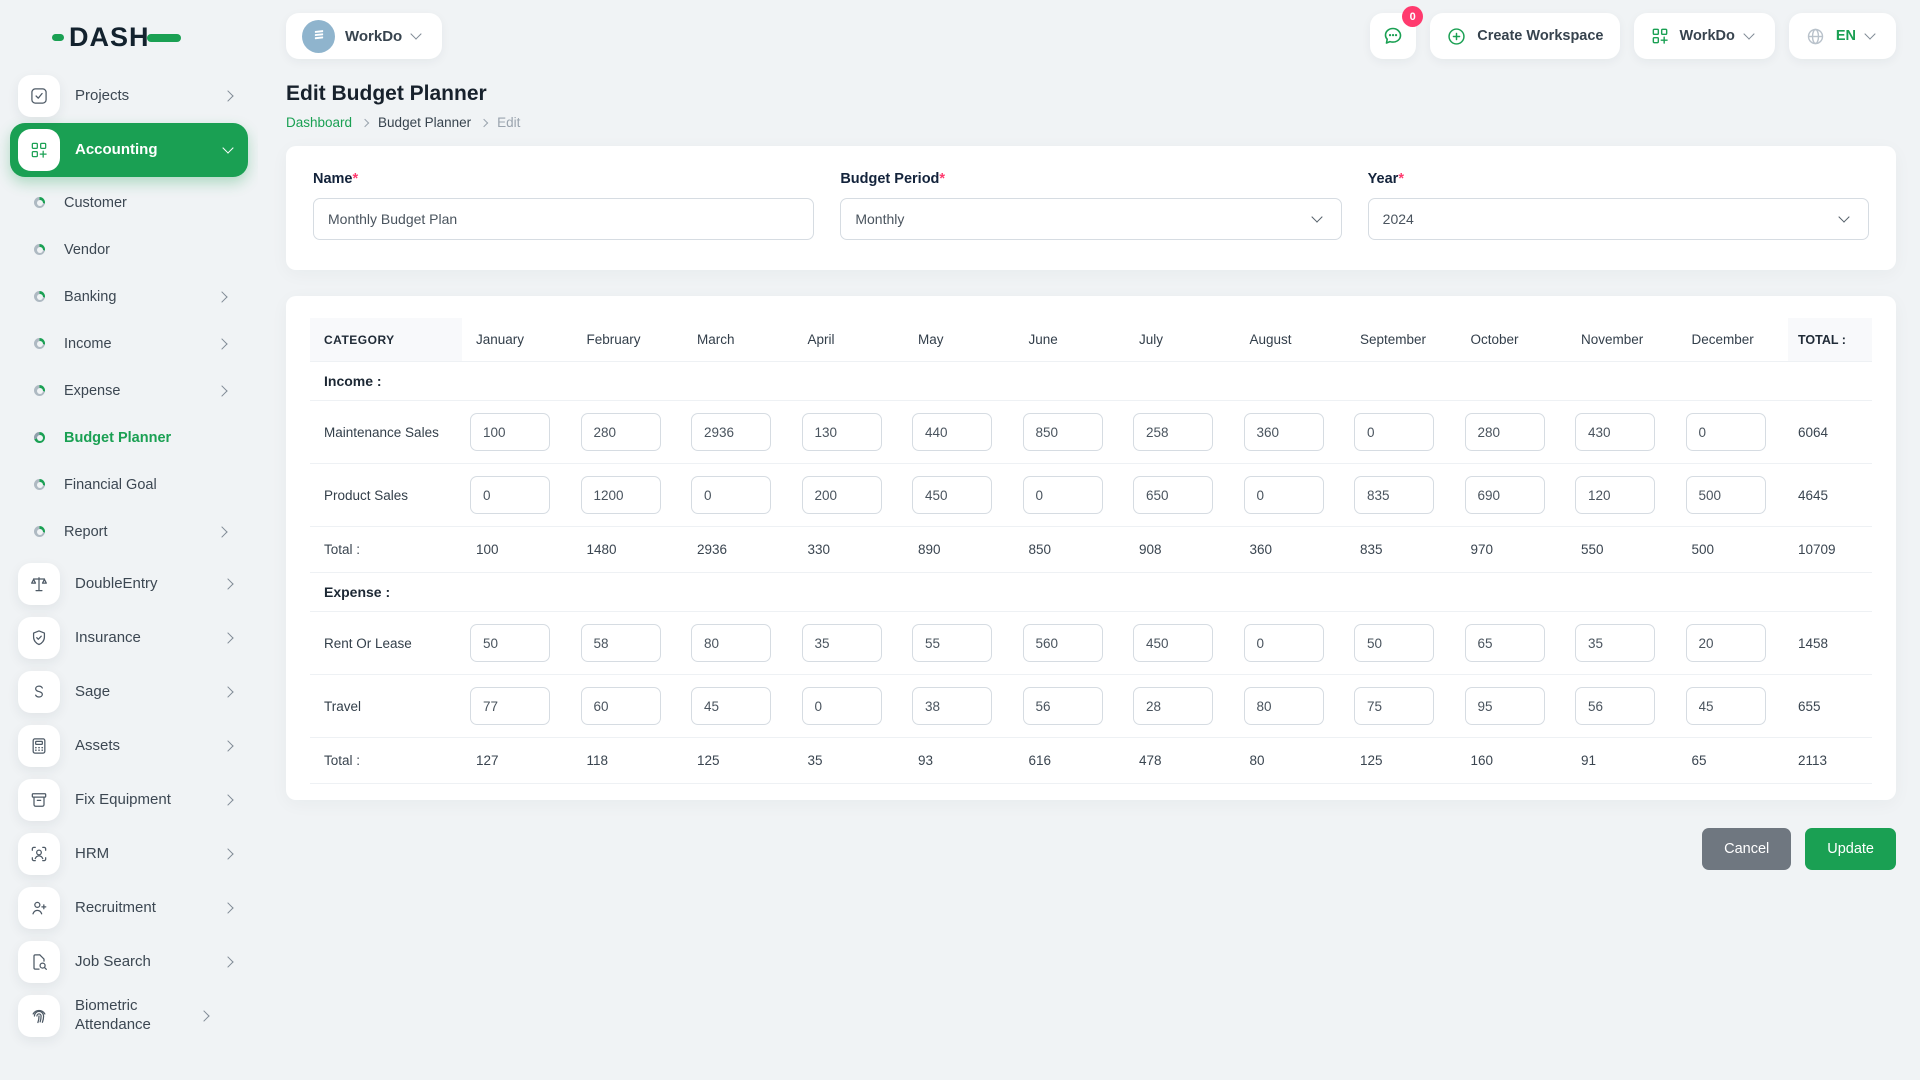  I want to click on sidebar-item-label: Job Search, so click(113, 961).